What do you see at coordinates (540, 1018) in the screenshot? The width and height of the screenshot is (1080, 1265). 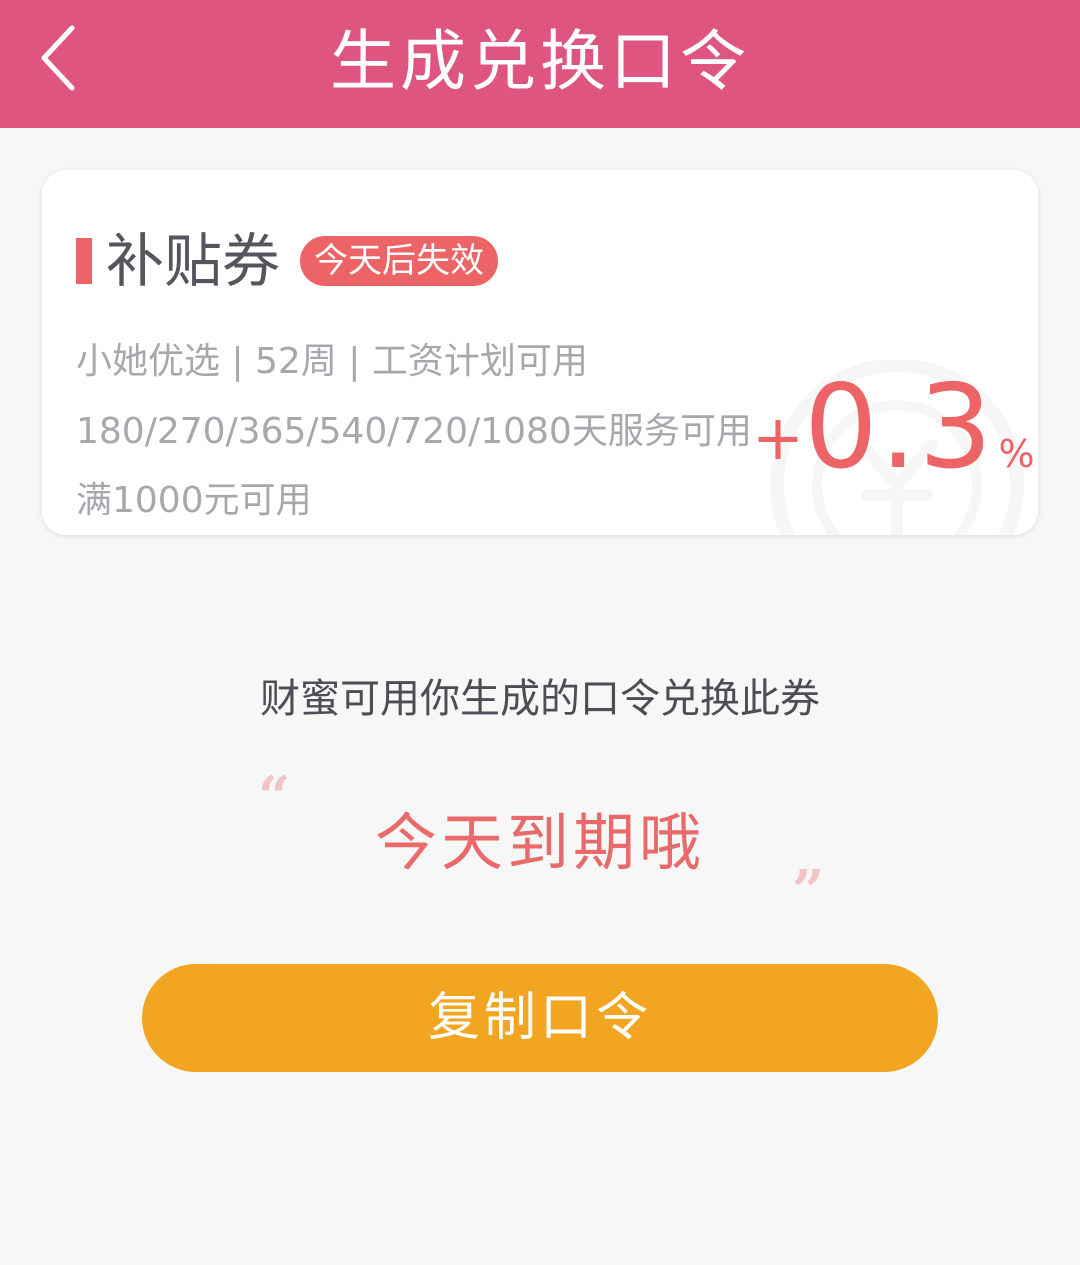 I see `copy-code-button: 复制口令` at bounding box center [540, 1018].